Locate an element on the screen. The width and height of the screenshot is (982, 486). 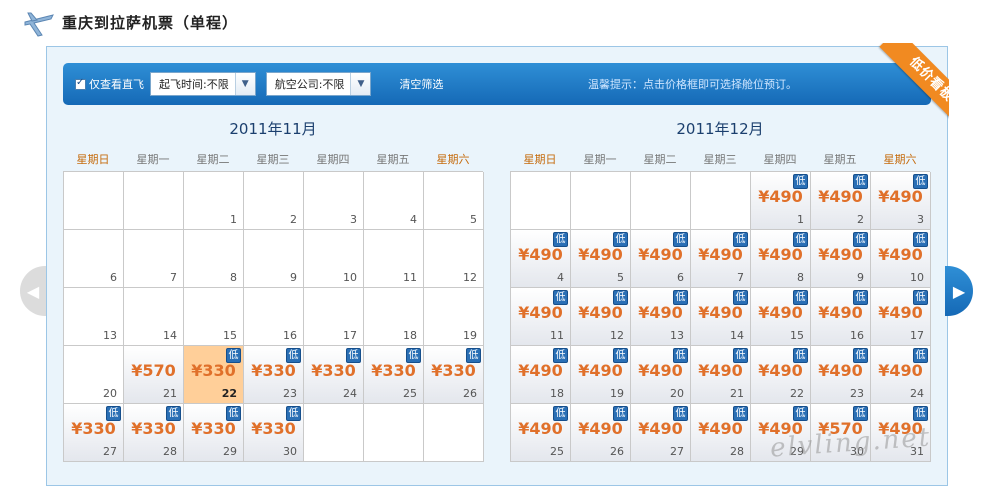
day-cell: 低 ¥490 31 is located at coordinates (901, 433).